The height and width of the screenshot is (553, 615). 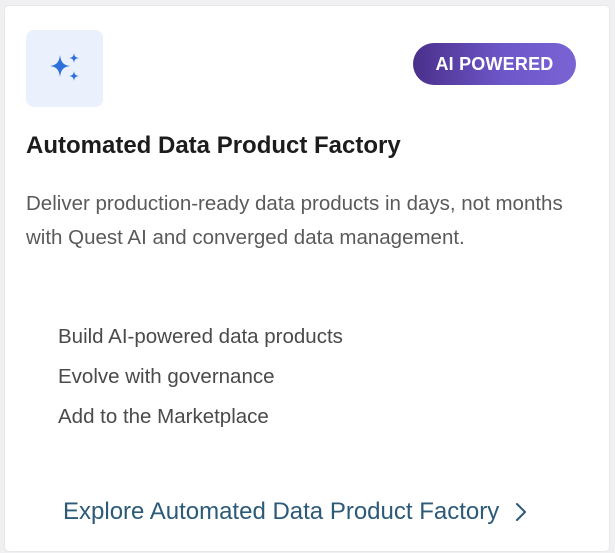 I want to click on card-title: Automated Data Product Factory, so click(x=213, y=145).